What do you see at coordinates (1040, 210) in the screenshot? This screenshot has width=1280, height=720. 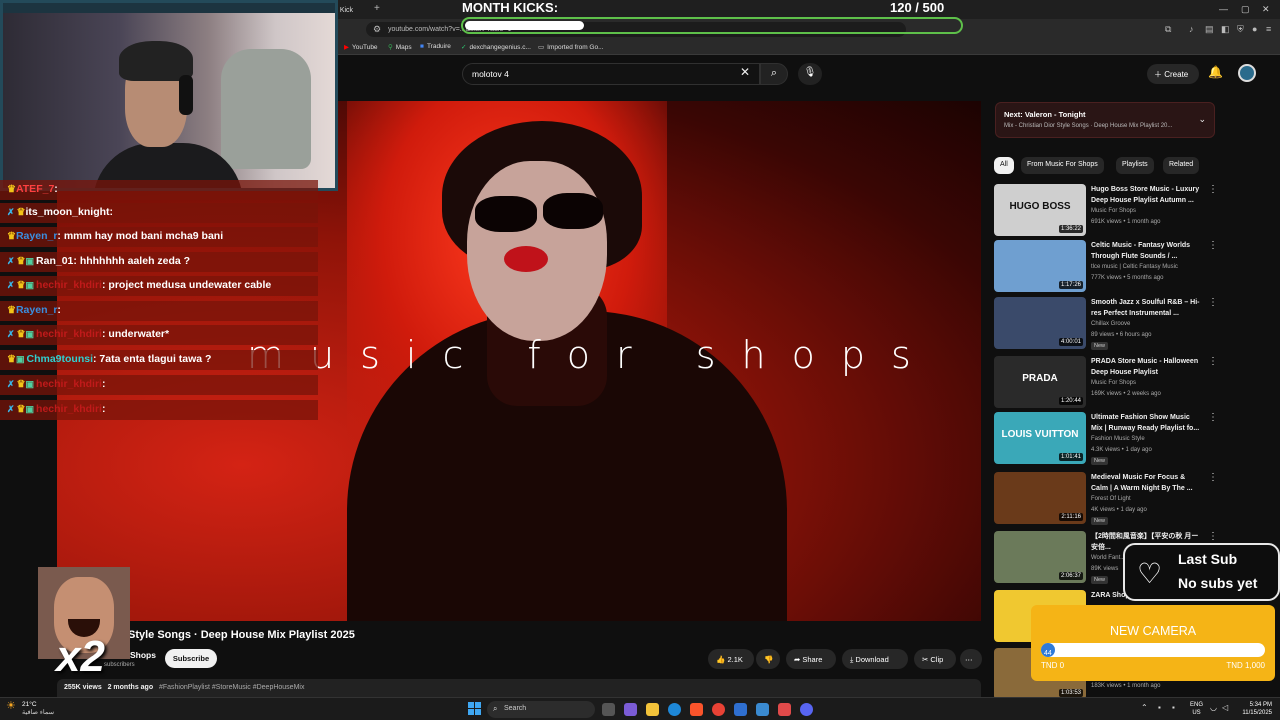 I see `video-thumbnail: HUGO BOSS 1:36:22` at bounding box center [1040, 210].